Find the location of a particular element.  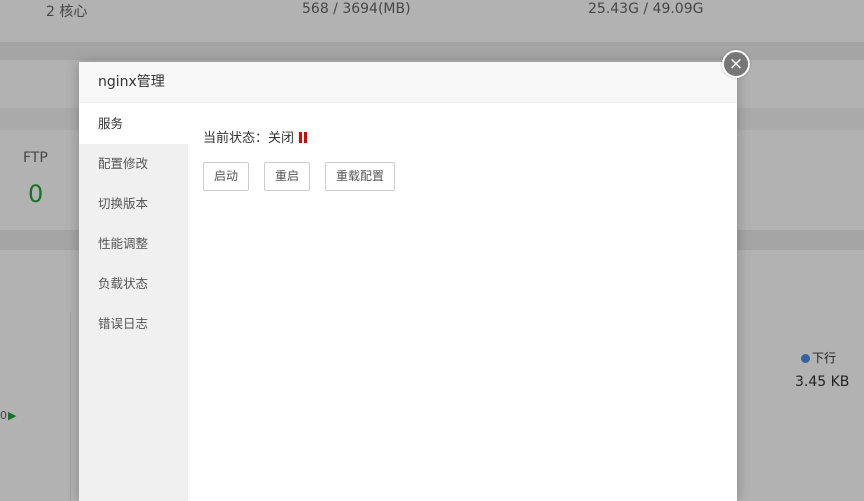

service-actions: 启动 重启 重载配置 is located at coordinates (470, 176).